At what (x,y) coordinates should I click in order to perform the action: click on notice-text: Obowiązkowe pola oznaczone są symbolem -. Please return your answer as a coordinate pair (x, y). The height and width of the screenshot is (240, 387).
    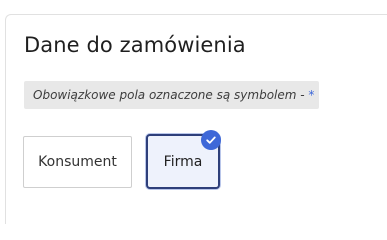
    Looking at the image, I should click on (171, 95).